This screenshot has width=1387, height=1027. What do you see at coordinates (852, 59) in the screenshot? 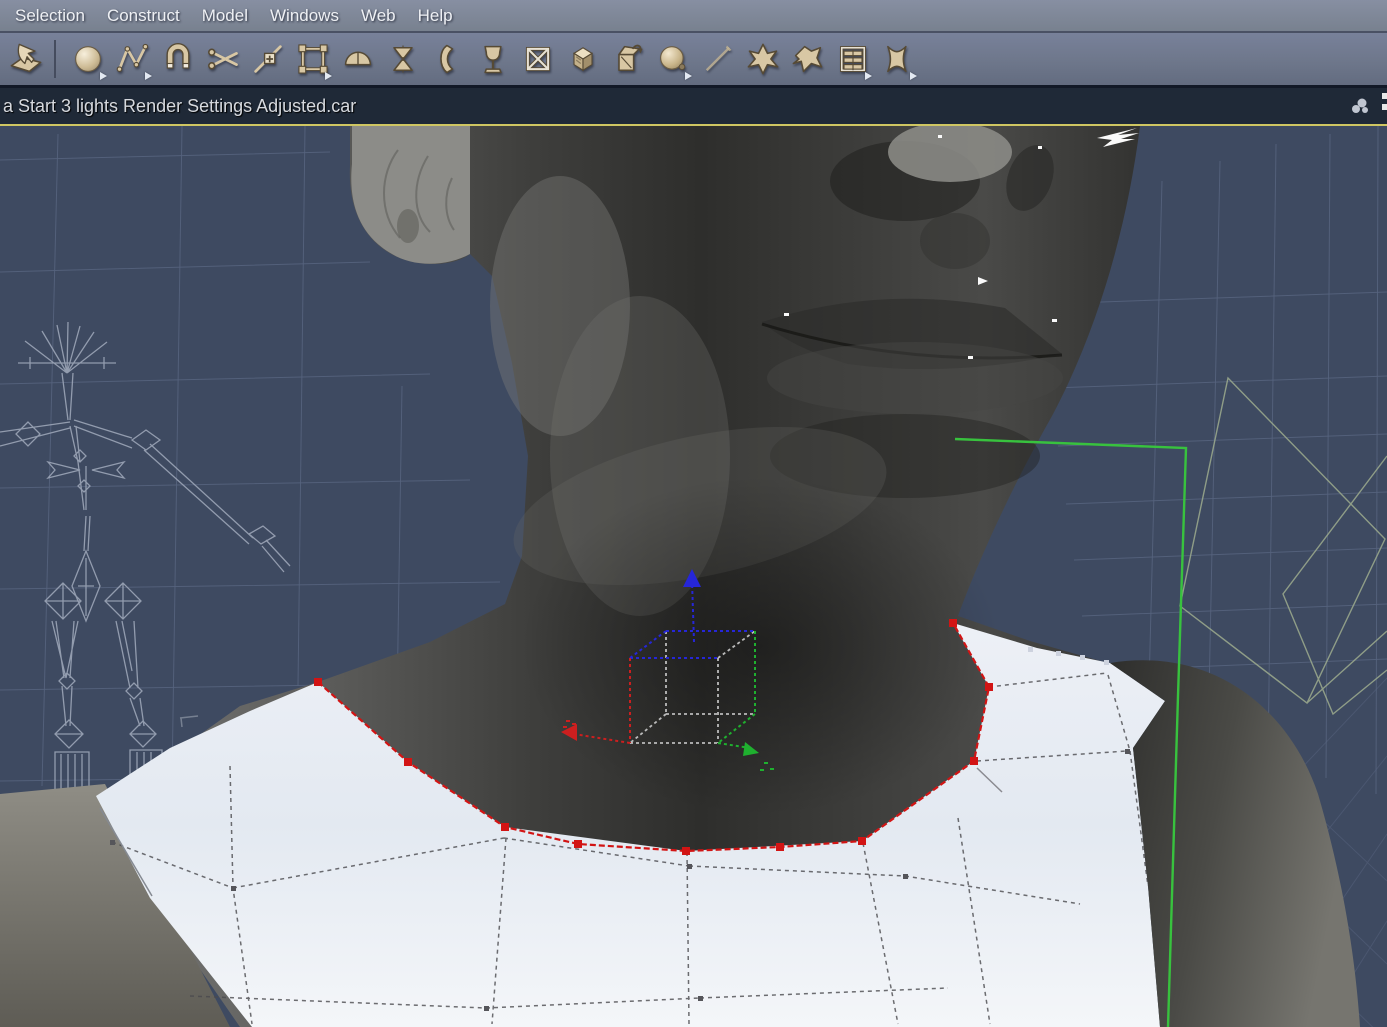
I see `stack-tool` at bounding box center [852, 59].